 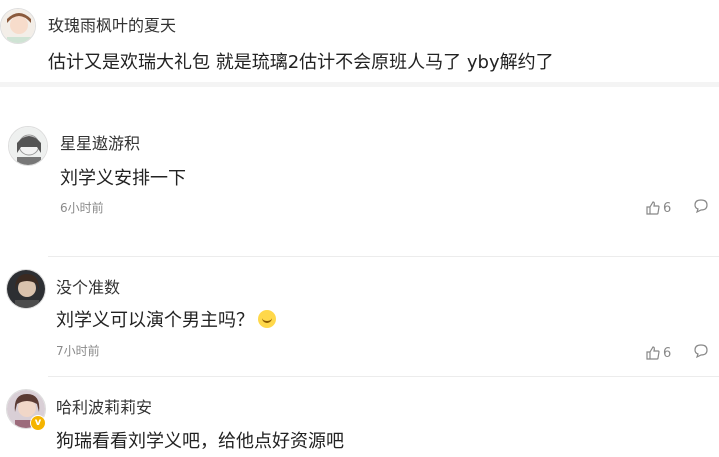 I want to click on comment-username: 星星遨游积, so click(x=100, y=142).